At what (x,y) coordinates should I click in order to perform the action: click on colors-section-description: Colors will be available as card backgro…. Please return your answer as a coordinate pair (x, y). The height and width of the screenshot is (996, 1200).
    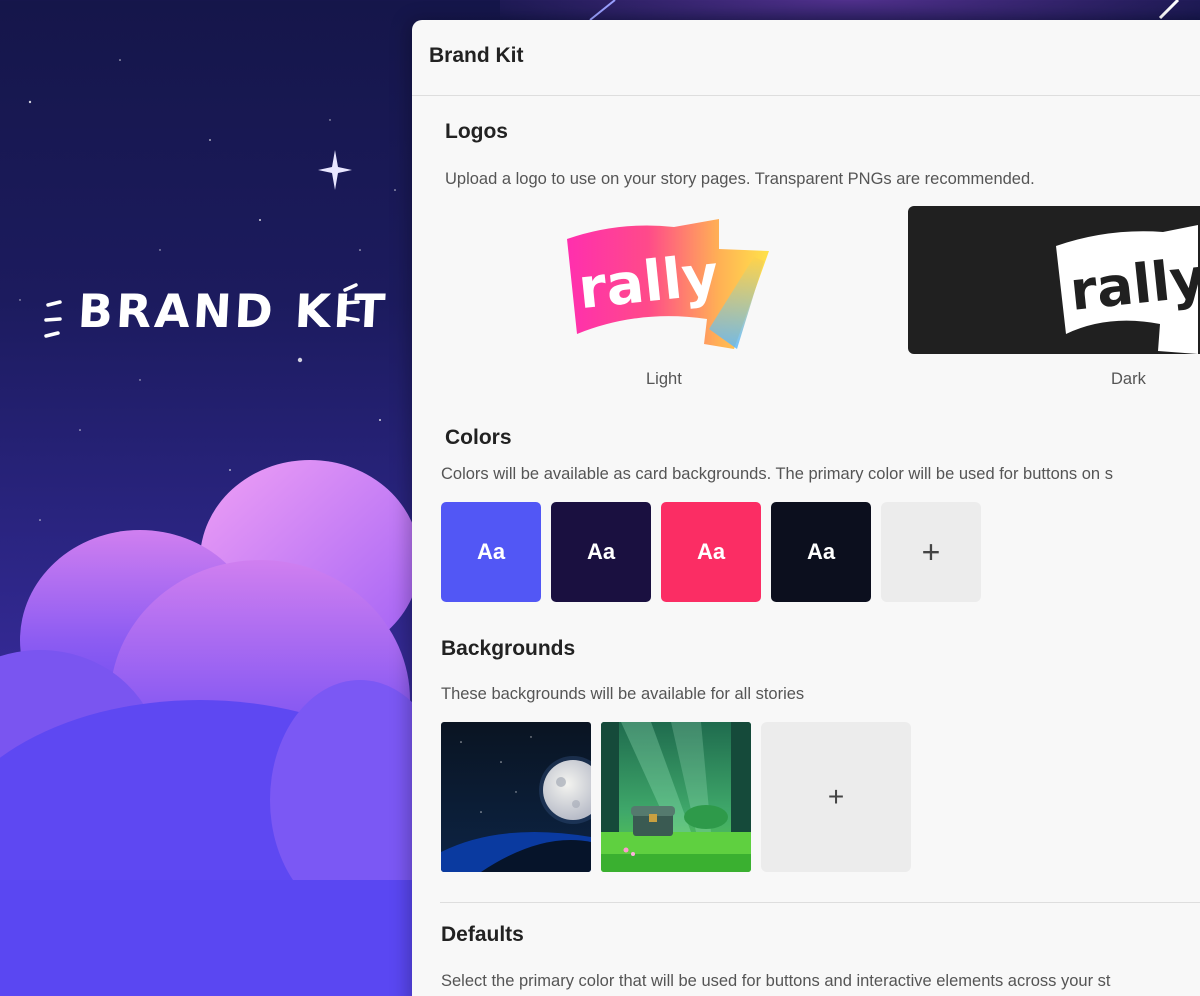
    Looking at the image, I should click on (777, 474).